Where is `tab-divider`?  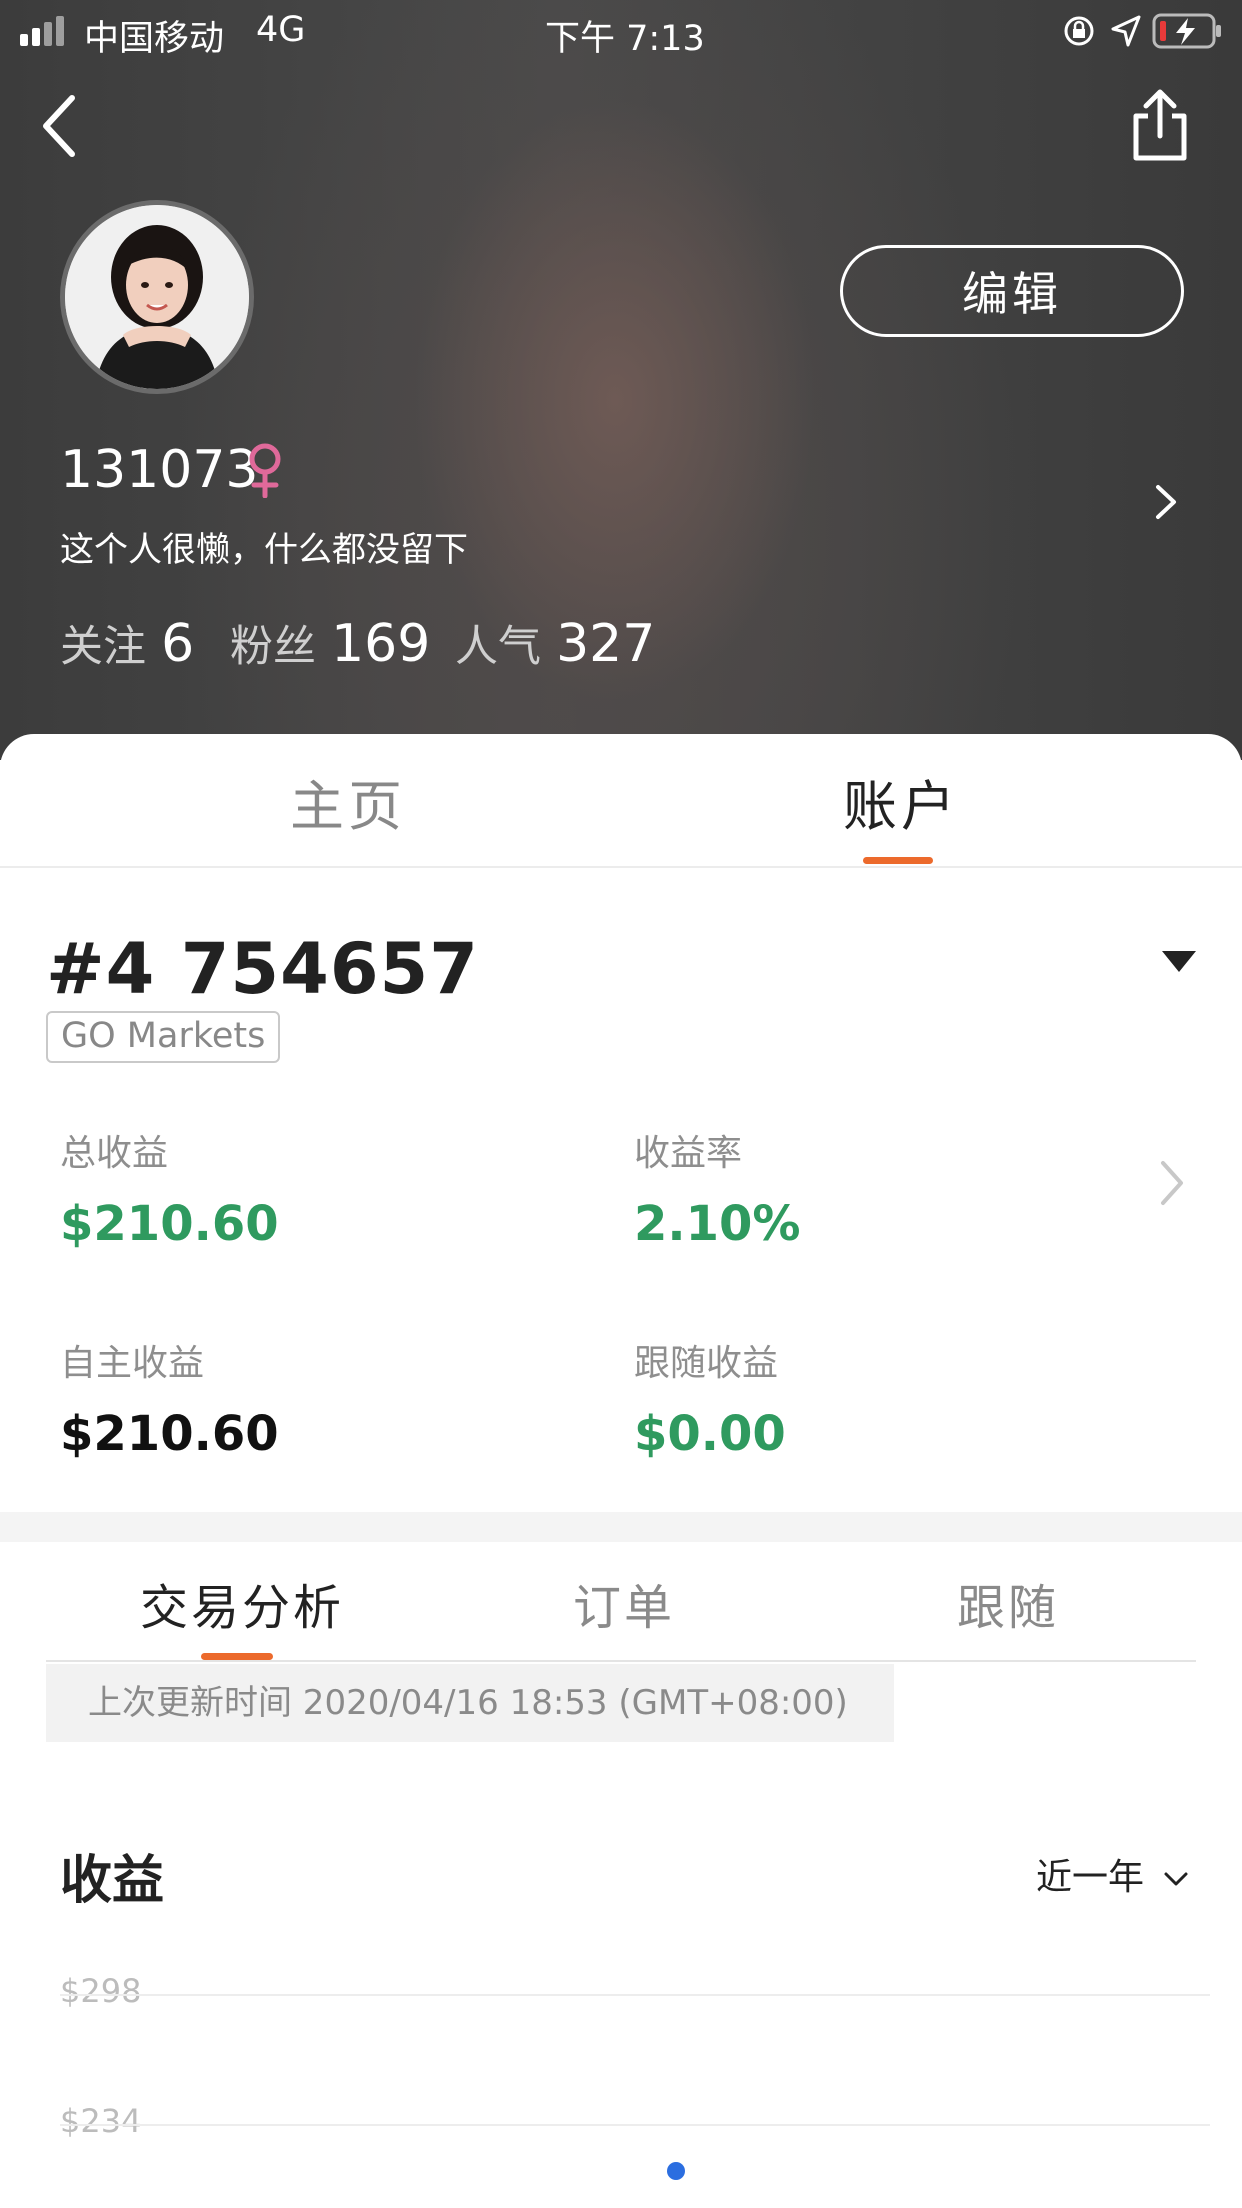 tab-divider is located at coordinates (621, 867).